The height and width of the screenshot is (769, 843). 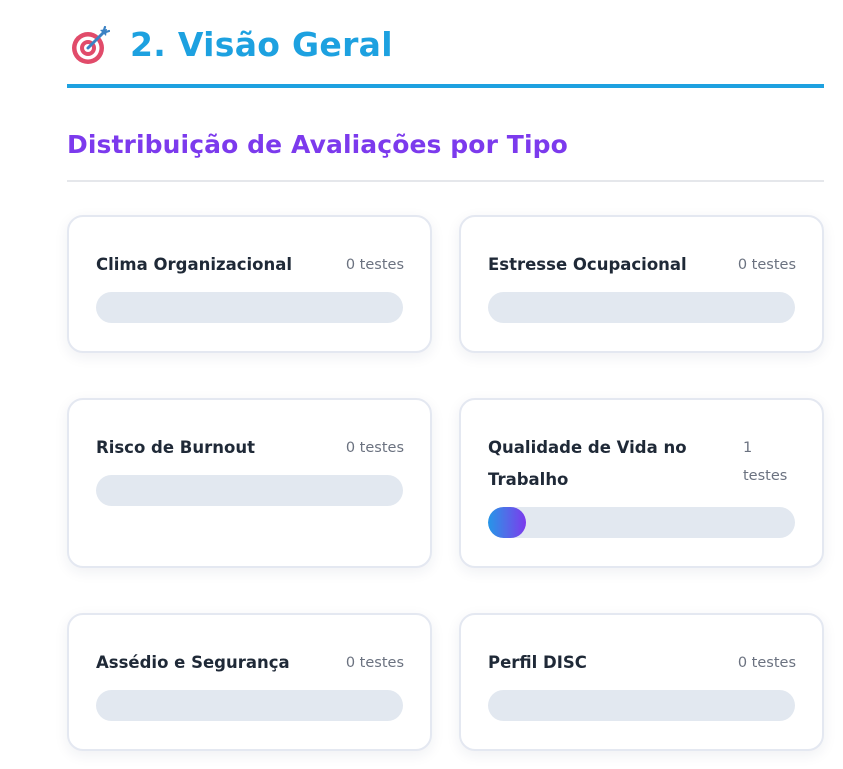 What do you see at coordinates (193, 662) in the screenshot?
I see `card-label: Assédio e Segurança` at bounding box center [193, 662].